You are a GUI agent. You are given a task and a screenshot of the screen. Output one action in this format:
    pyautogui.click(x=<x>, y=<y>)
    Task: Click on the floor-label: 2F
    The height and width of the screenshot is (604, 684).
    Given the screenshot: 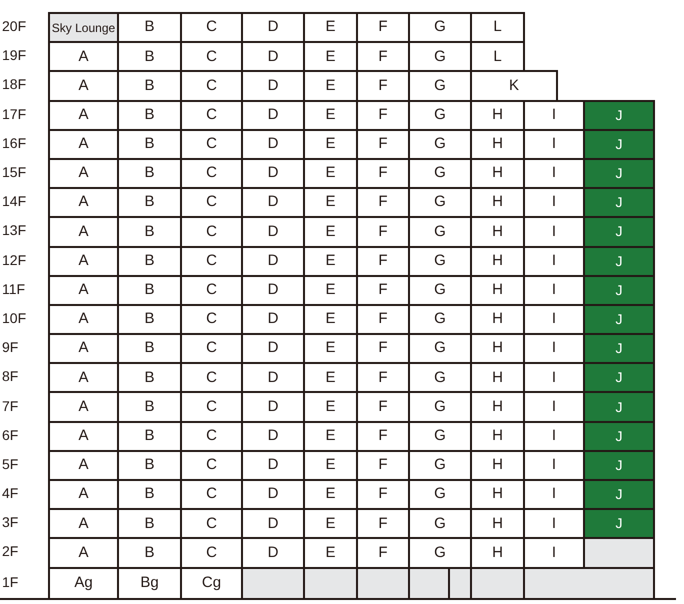 What is the action you would take?
    pyautogui.click(x=10, y=552)
    